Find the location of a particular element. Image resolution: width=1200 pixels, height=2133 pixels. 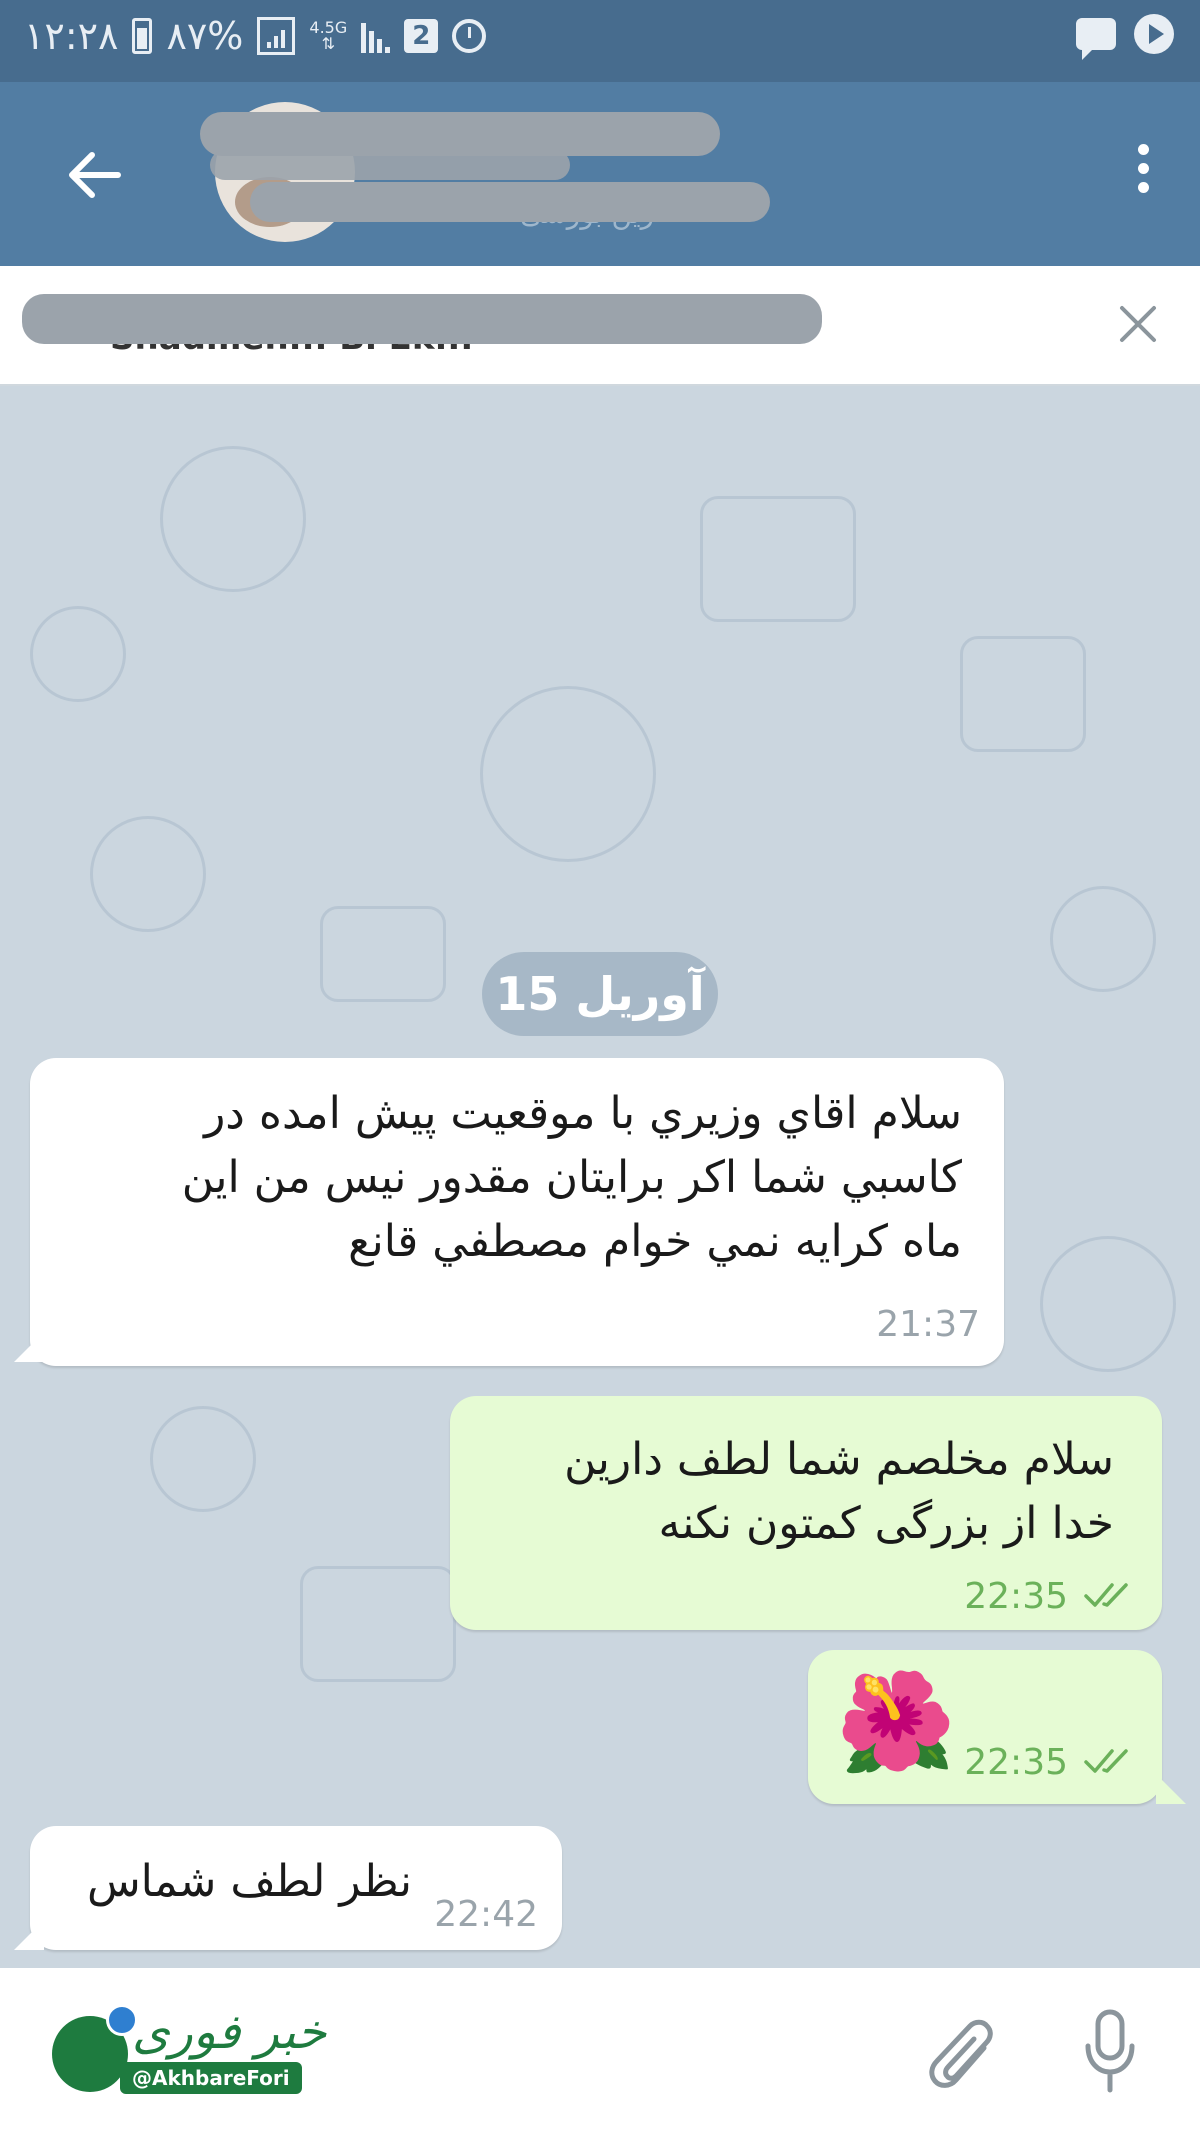

hibiscus-emoji: 🌺 is located at coordinates (896, 1722).